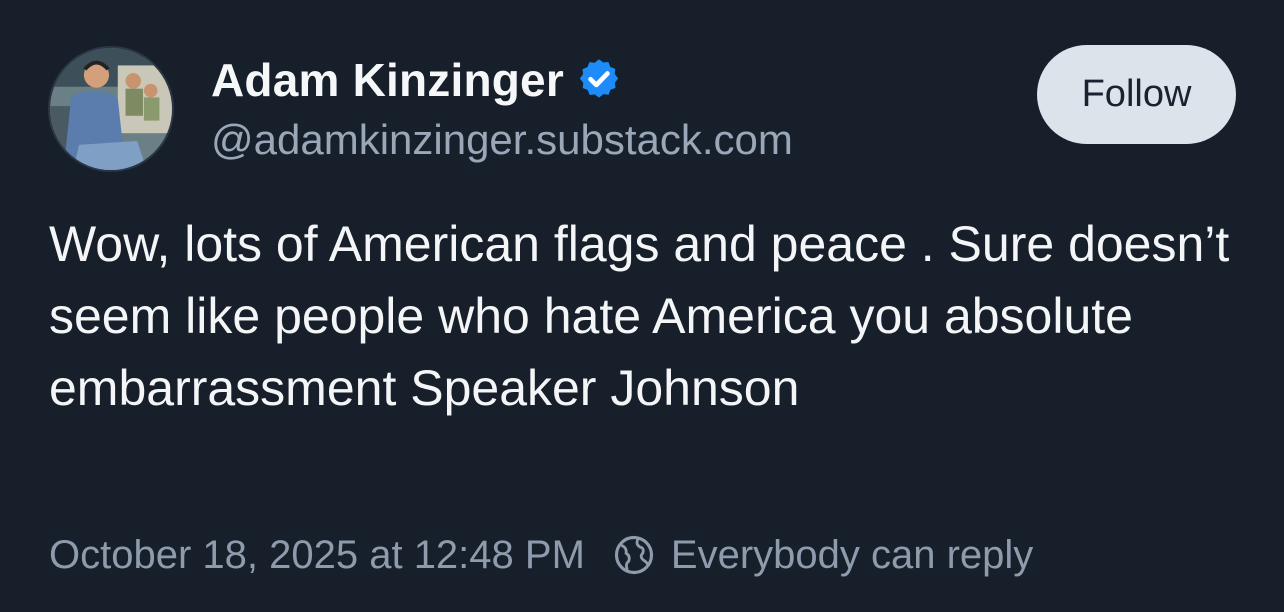  What do you see at coordinates (852, 554) in the screenshot?
I see `reply-setting-label: Everybody can reply` at bounding box center [852, 554].